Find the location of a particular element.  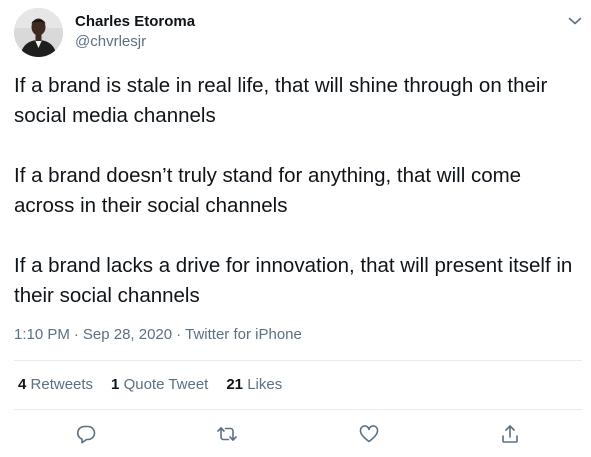

tweet-metadata: 1:10 PM · Sep 28, 2020 · Twitter for iPhone is located at coordinates (158, 335).